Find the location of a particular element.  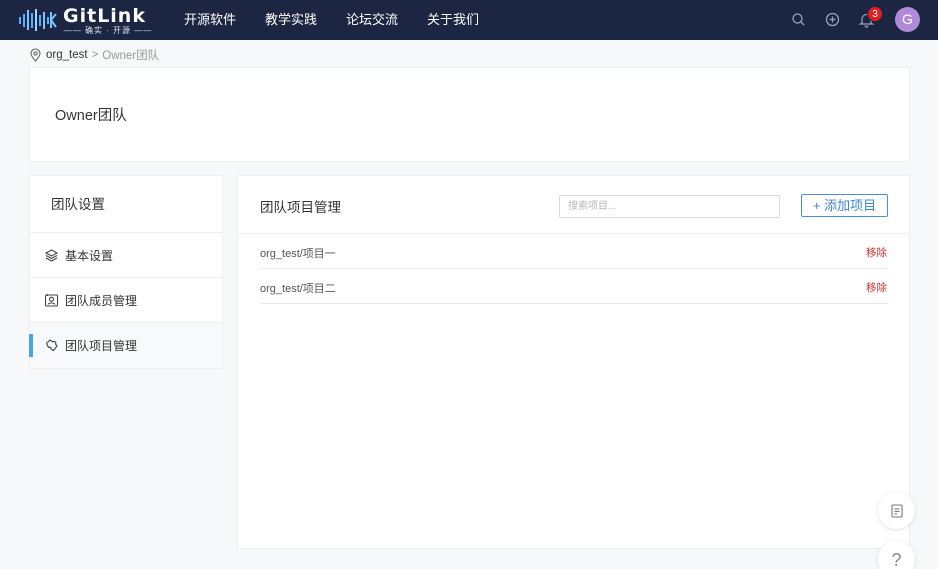

main-nav: 开源软件 教学实践 论坛交流 关于我们 is located at coordinates (346, 20).